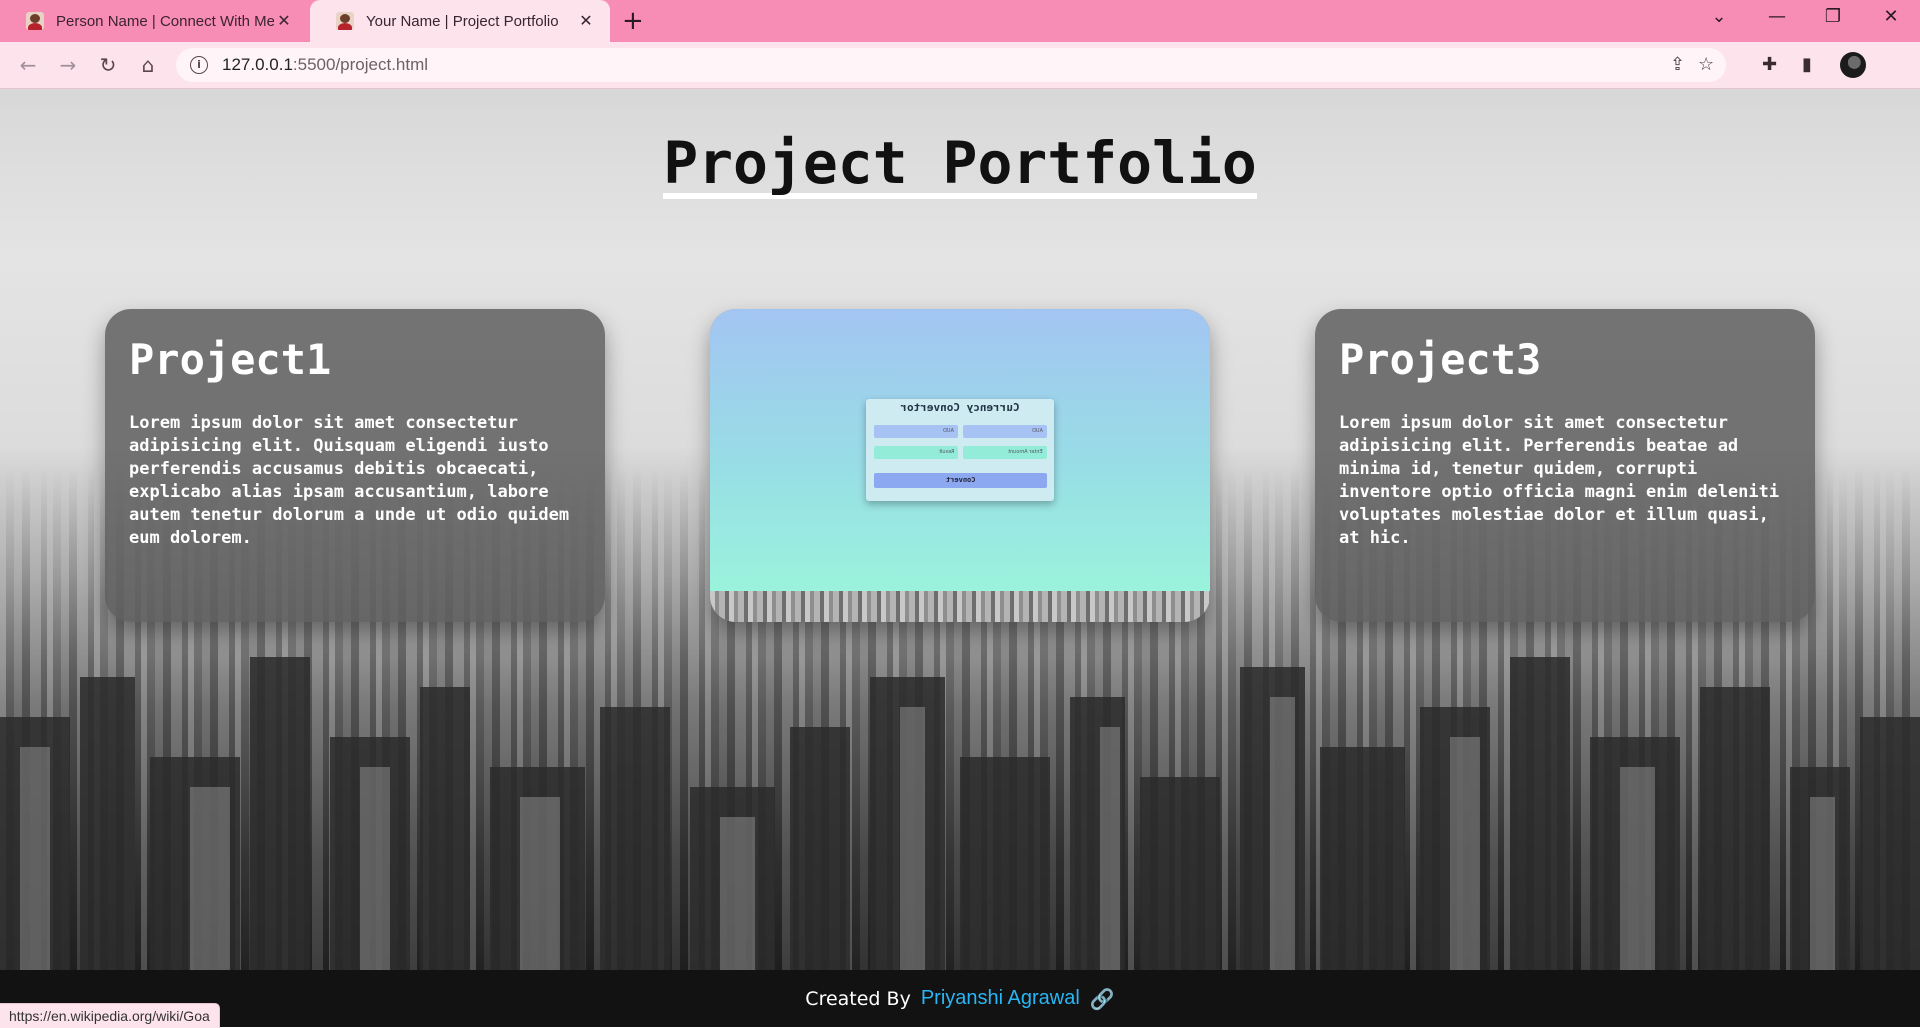  I want to click on tab-connect: Person Name | Connect With Me ✕, so click(154, 21).